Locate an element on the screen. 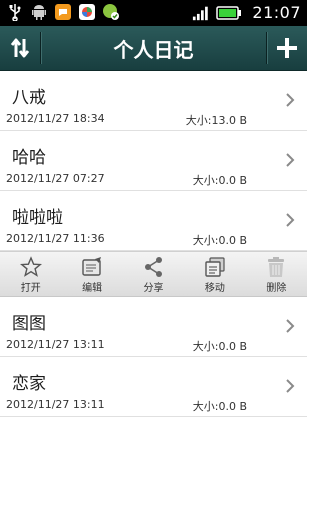 This screenshot has height=512, width=320. entry-title: 恋家 is located at coordinates (29, 384).